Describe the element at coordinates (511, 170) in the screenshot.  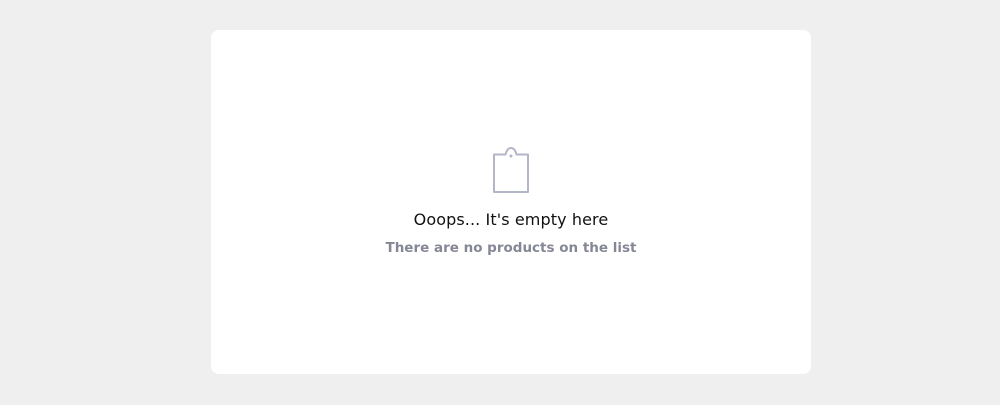
I see `shopping-bag-icon` at that location.